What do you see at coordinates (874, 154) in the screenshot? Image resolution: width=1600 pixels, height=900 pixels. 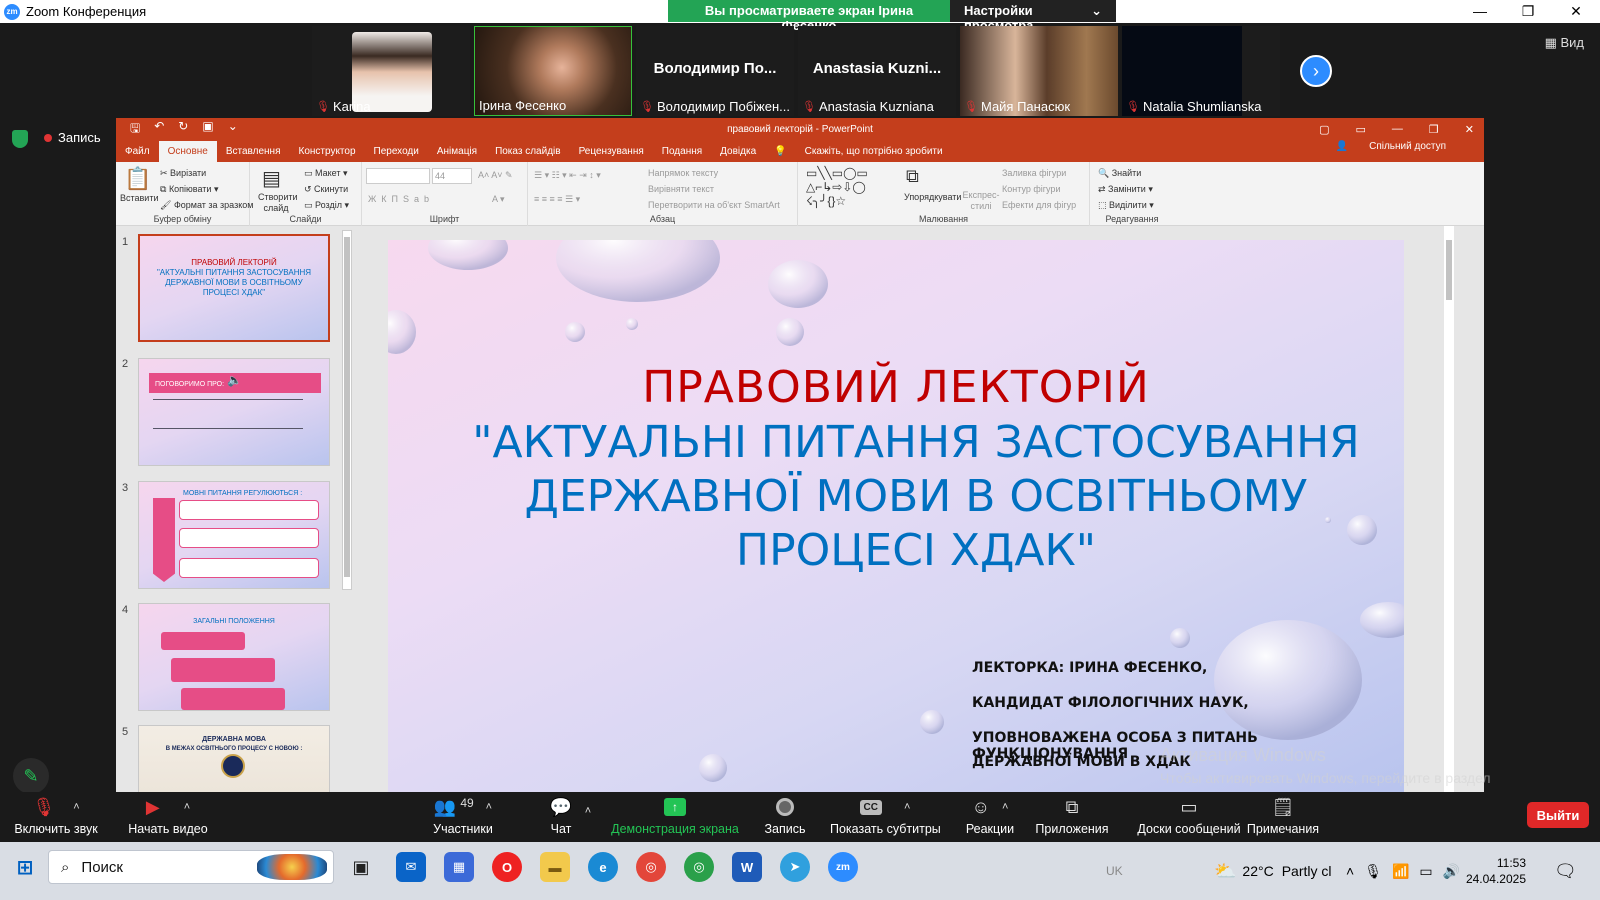 I see `tell-me-input: Скажіть, що потрібно зробити` at bounding box center [874, 154].